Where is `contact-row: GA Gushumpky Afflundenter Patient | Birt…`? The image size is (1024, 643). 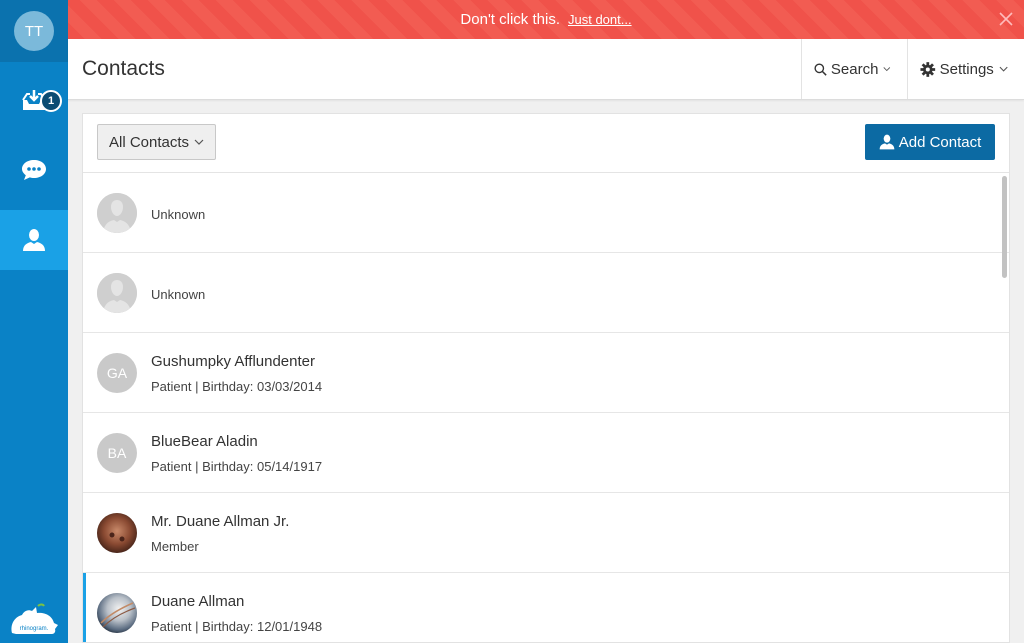
contact-row: GA Gushumpky Afflundenter Patient | Birt… is located at coordinates (546, 373).